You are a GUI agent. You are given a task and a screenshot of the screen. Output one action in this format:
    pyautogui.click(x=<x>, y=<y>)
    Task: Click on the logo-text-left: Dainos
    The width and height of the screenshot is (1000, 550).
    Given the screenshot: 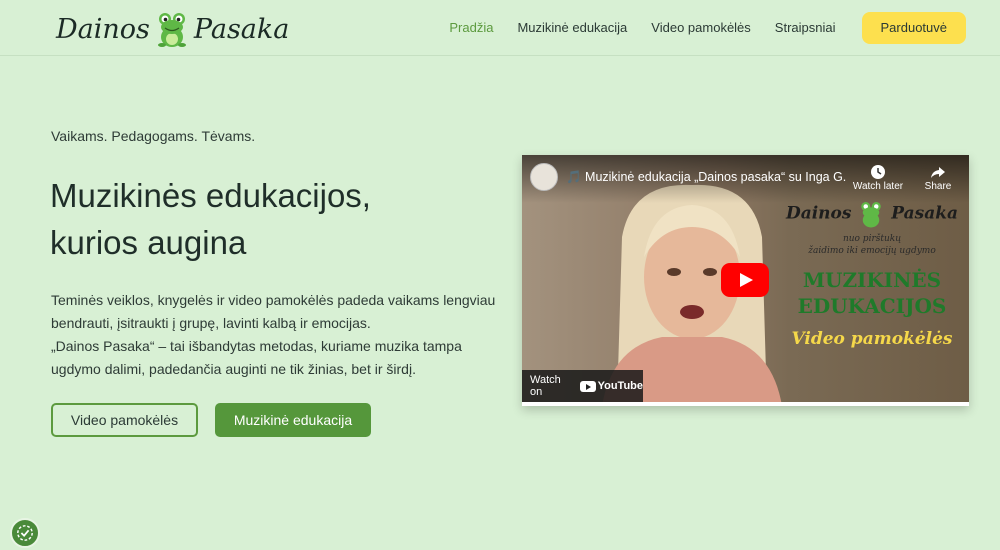 What is the action you would take?
    pyautogui.click(x=103, y=29)
    